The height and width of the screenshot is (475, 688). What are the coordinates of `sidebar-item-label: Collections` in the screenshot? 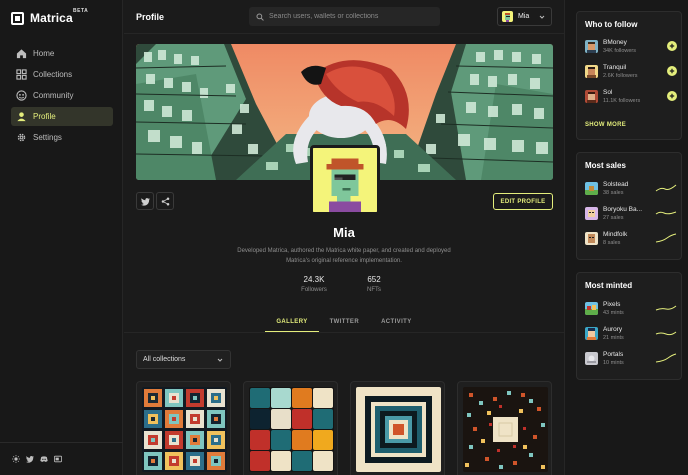 It's located at (53, 74).